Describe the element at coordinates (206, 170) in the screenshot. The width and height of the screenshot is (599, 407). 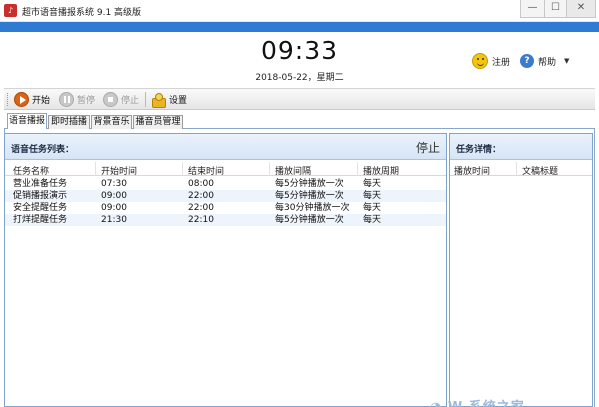
I see `column-header-end-time: 结束时间` at that location.